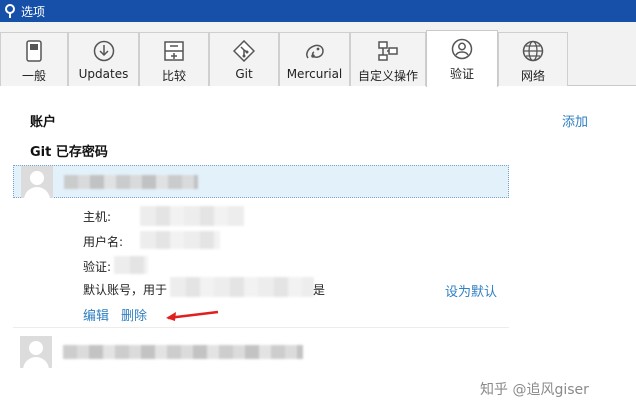  I want to click on tab-updates: Updates, so click(103, 59).